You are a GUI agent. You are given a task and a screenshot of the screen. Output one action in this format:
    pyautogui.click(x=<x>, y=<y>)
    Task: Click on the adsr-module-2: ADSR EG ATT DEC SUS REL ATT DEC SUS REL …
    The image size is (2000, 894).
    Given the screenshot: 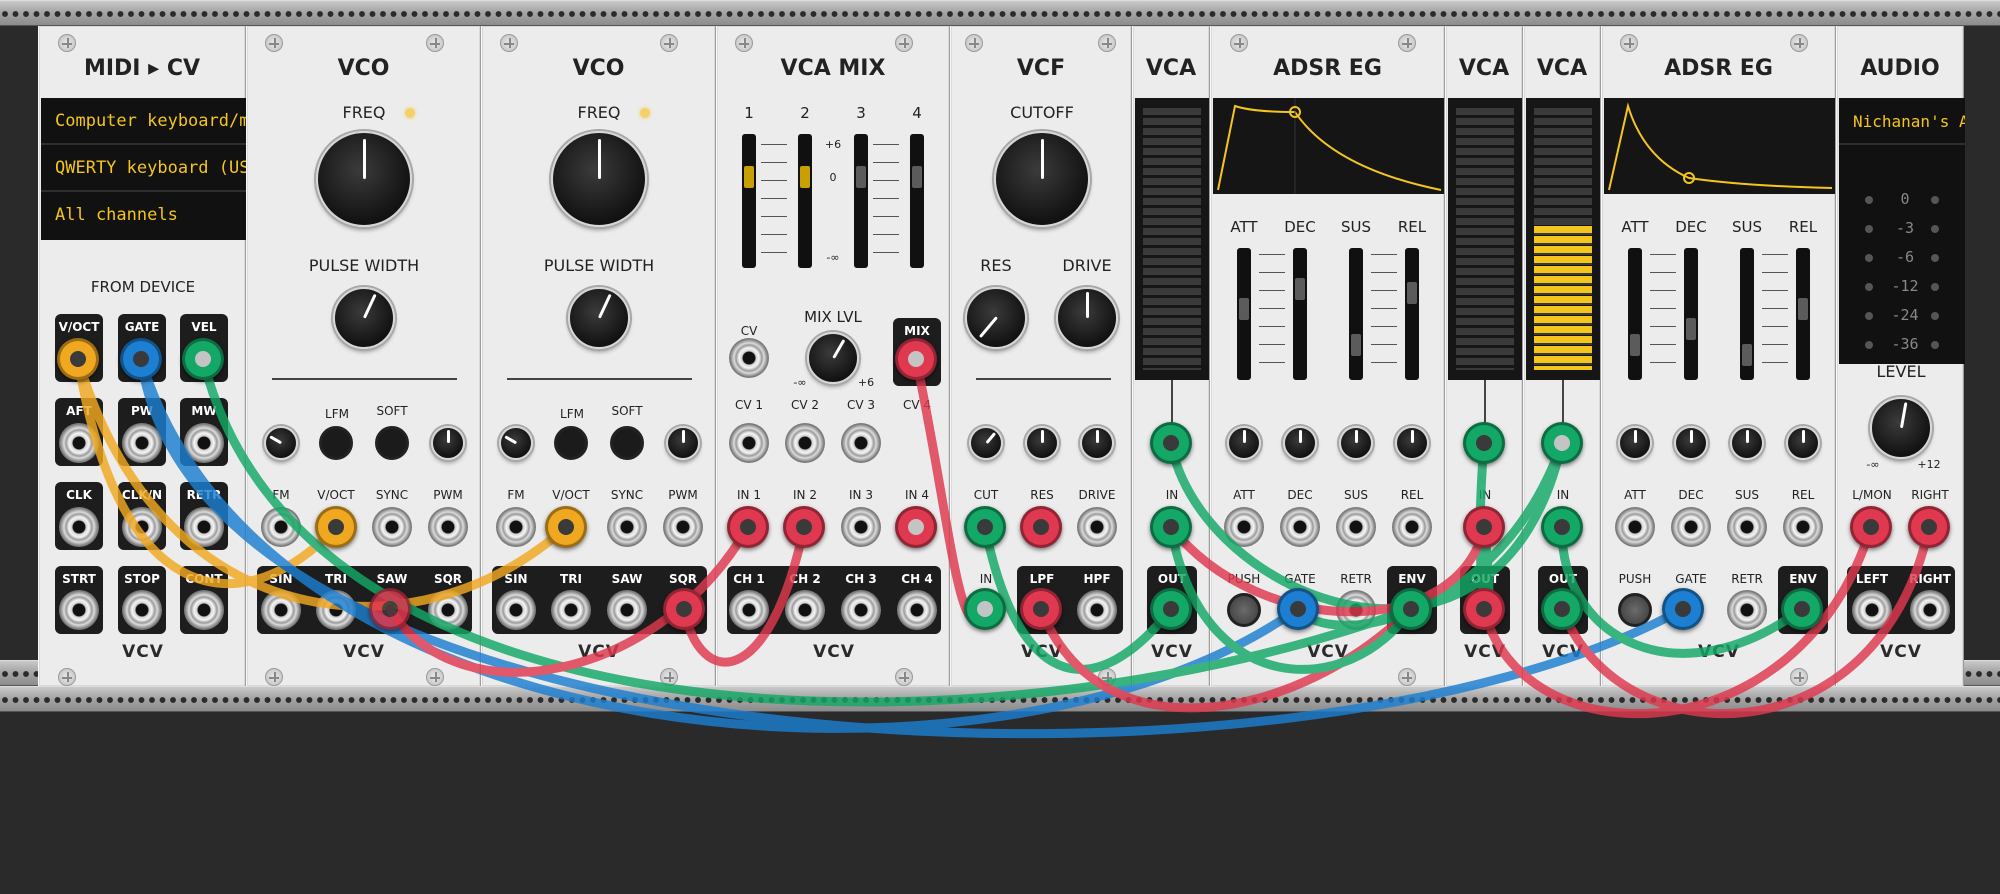 What is the action you would take?
    pyautogui.click(x=1718, y=356)
    